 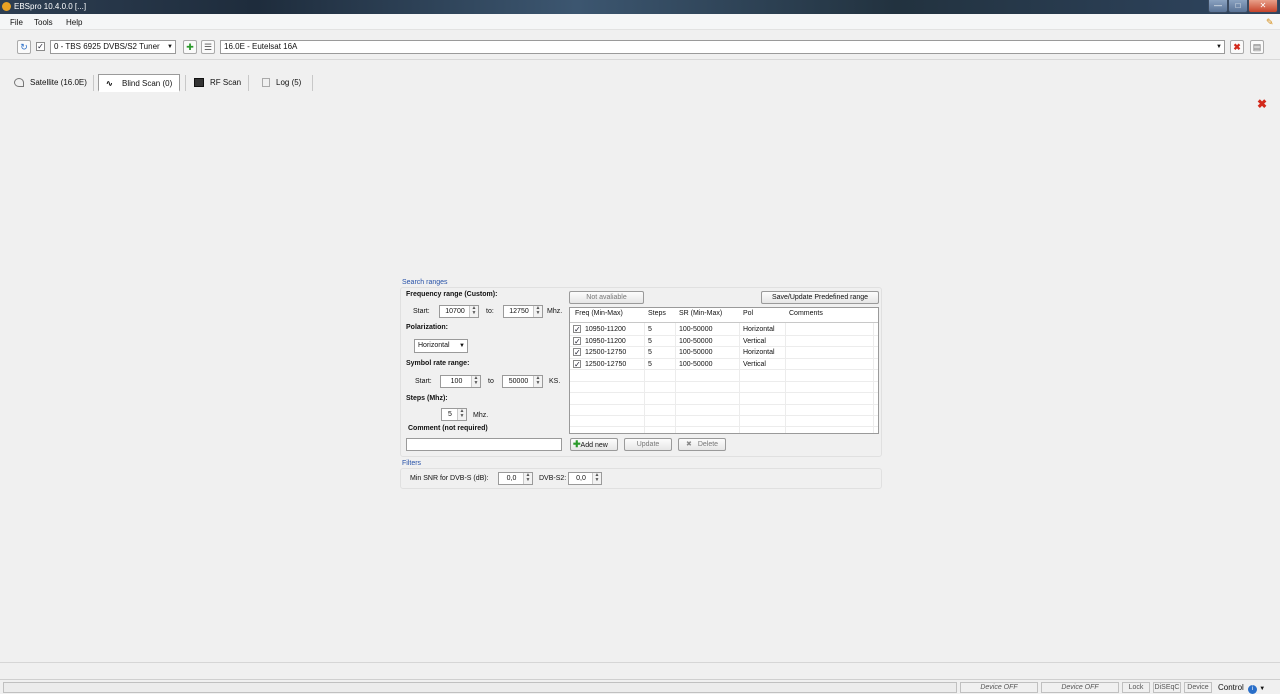 What do you see at coordinates (421, 311) in the screenshot?
I see `start-label: Start:` at bounding box center [421, 311].